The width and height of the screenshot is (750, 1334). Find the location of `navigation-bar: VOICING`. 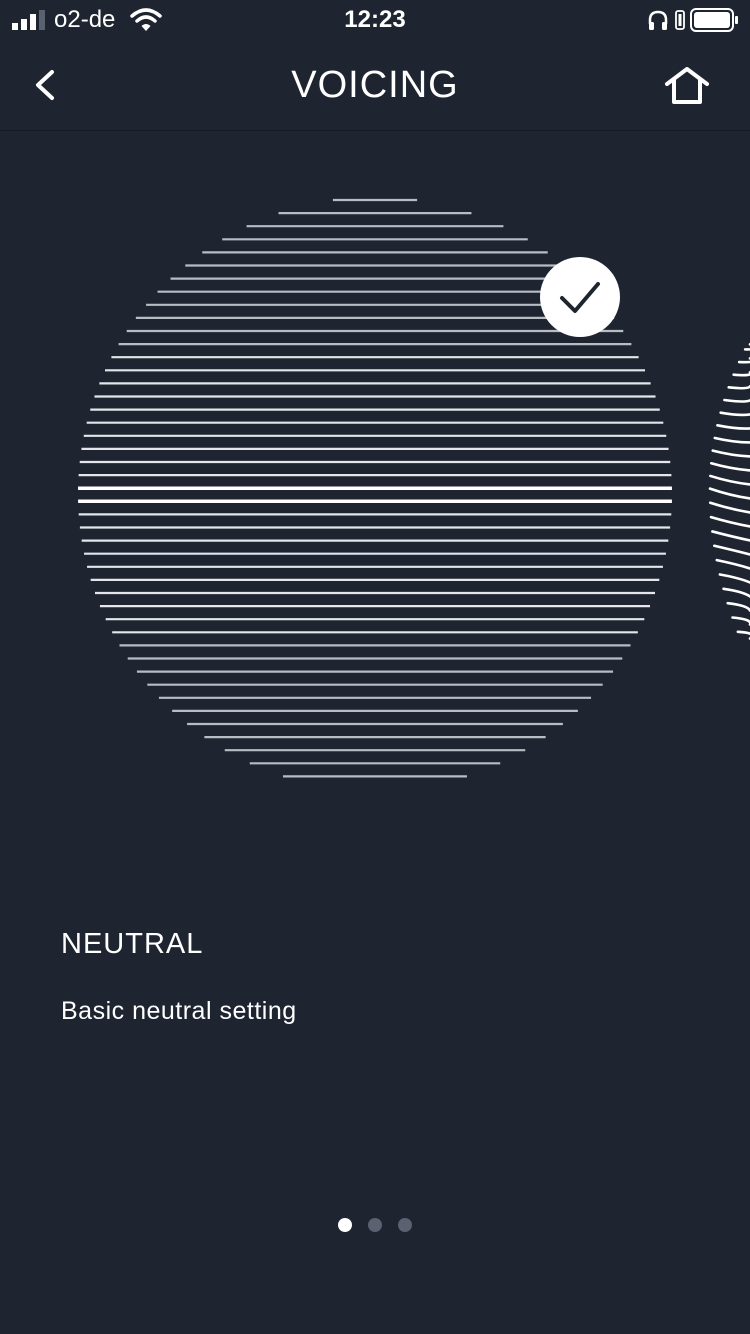

navigation-bar: VOICING is located at coordinates (375, 85).